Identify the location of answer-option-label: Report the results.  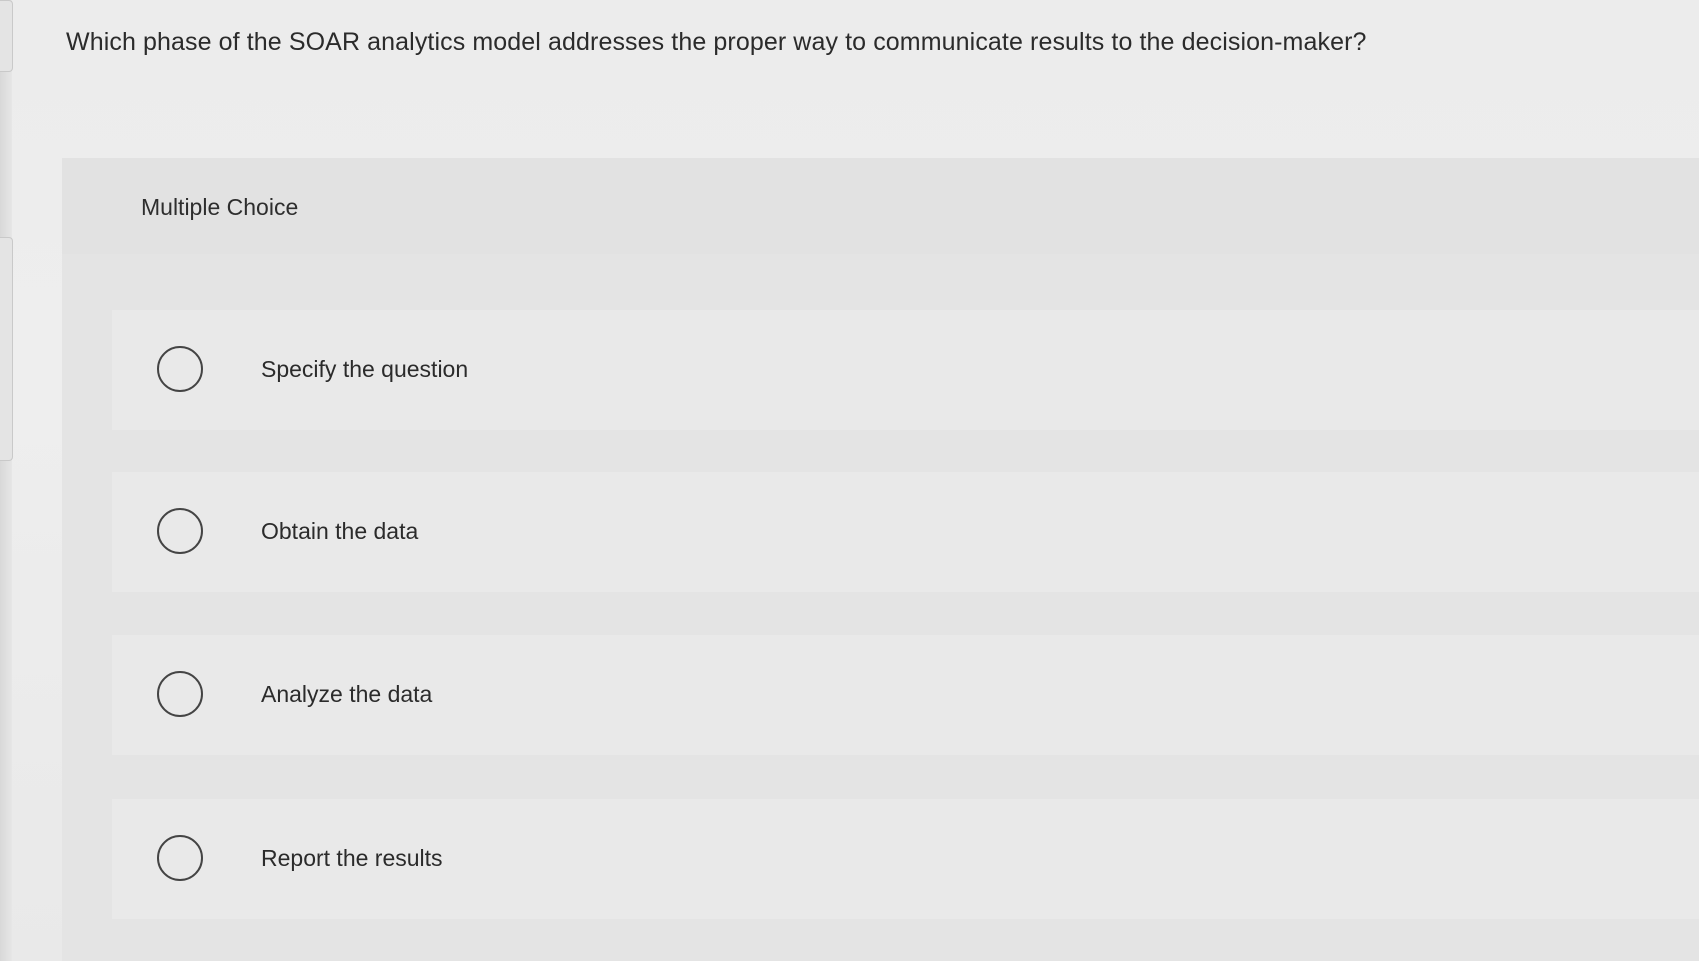
(352, 858).